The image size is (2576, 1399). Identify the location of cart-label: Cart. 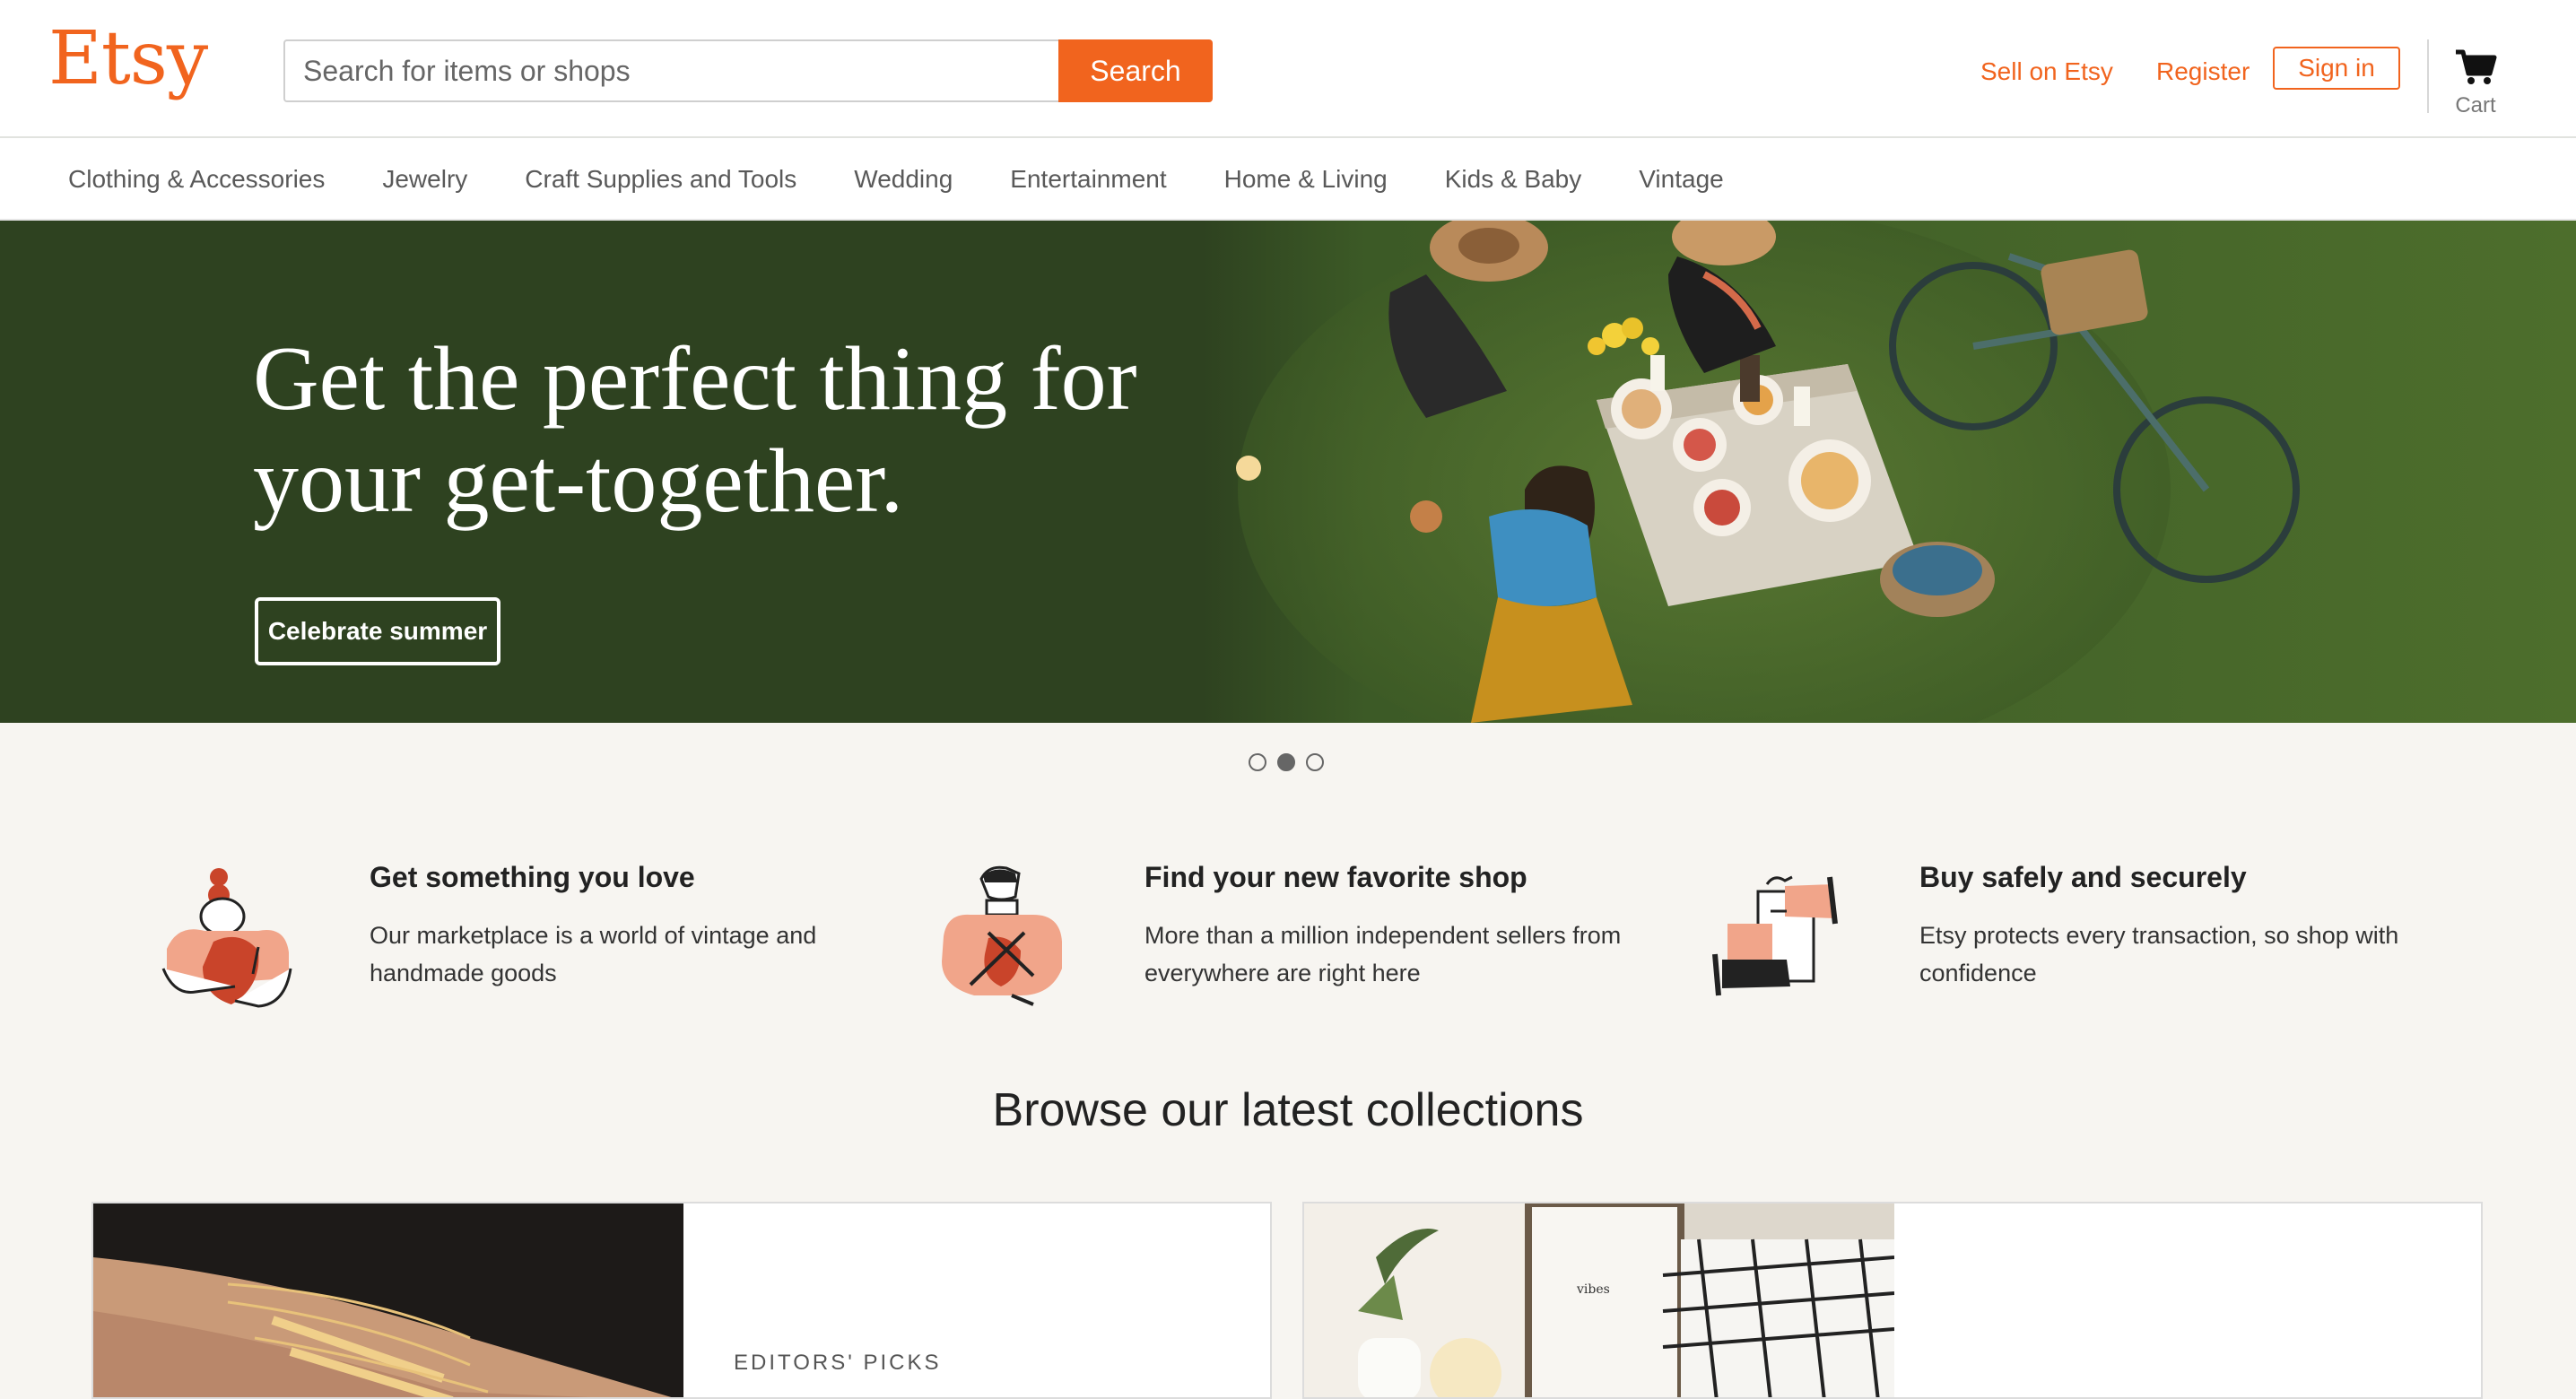
(2475, 105).